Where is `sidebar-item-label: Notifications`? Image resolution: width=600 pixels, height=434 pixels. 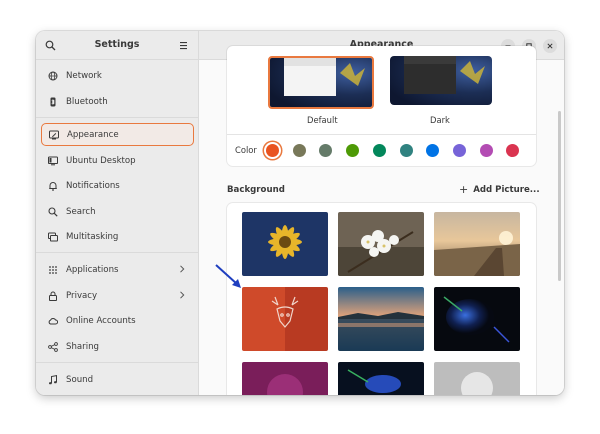 sidebar-item-label: Notifications is located at coordinates (93, 185).